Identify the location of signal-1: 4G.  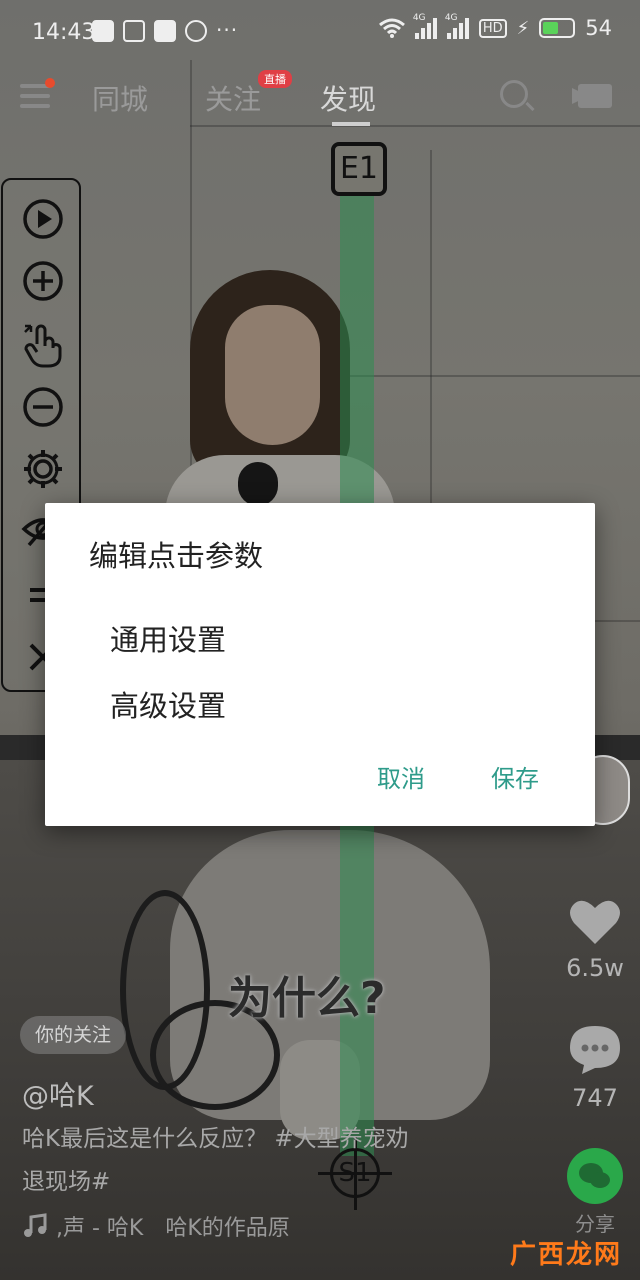
(425, 26).